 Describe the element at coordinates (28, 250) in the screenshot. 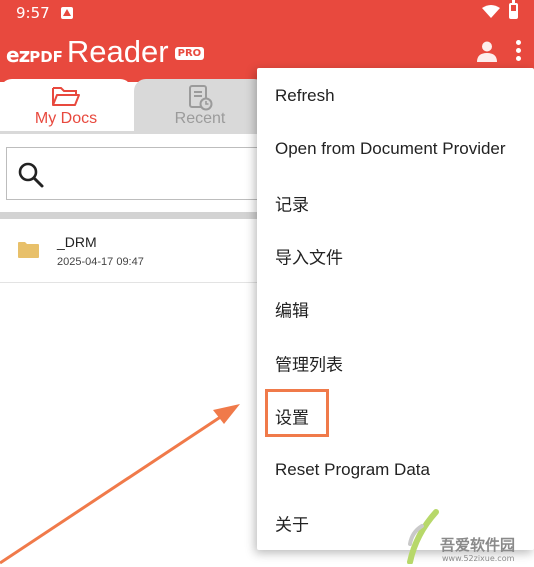

I see `folder-icon` at that location.